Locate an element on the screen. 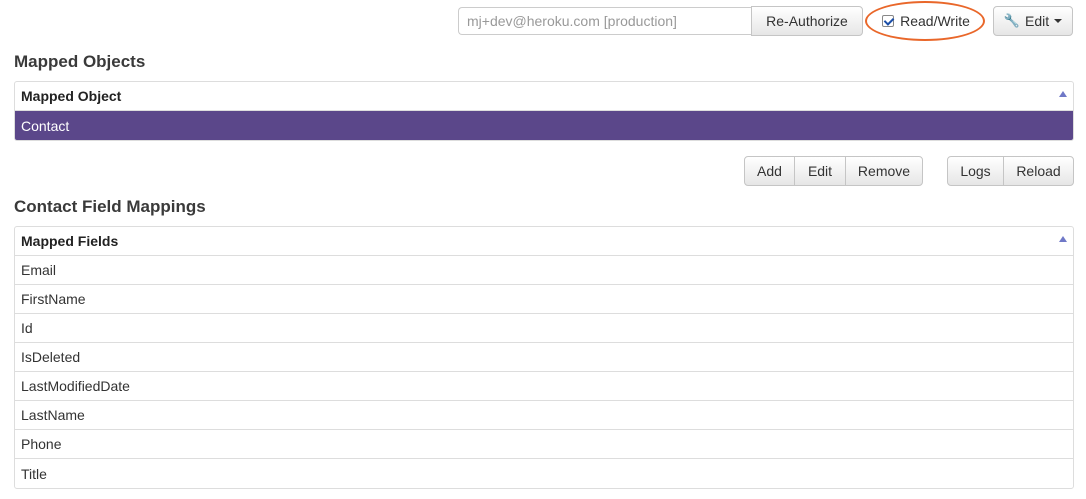  row-label: Contact is located at coordinates (45, 125).